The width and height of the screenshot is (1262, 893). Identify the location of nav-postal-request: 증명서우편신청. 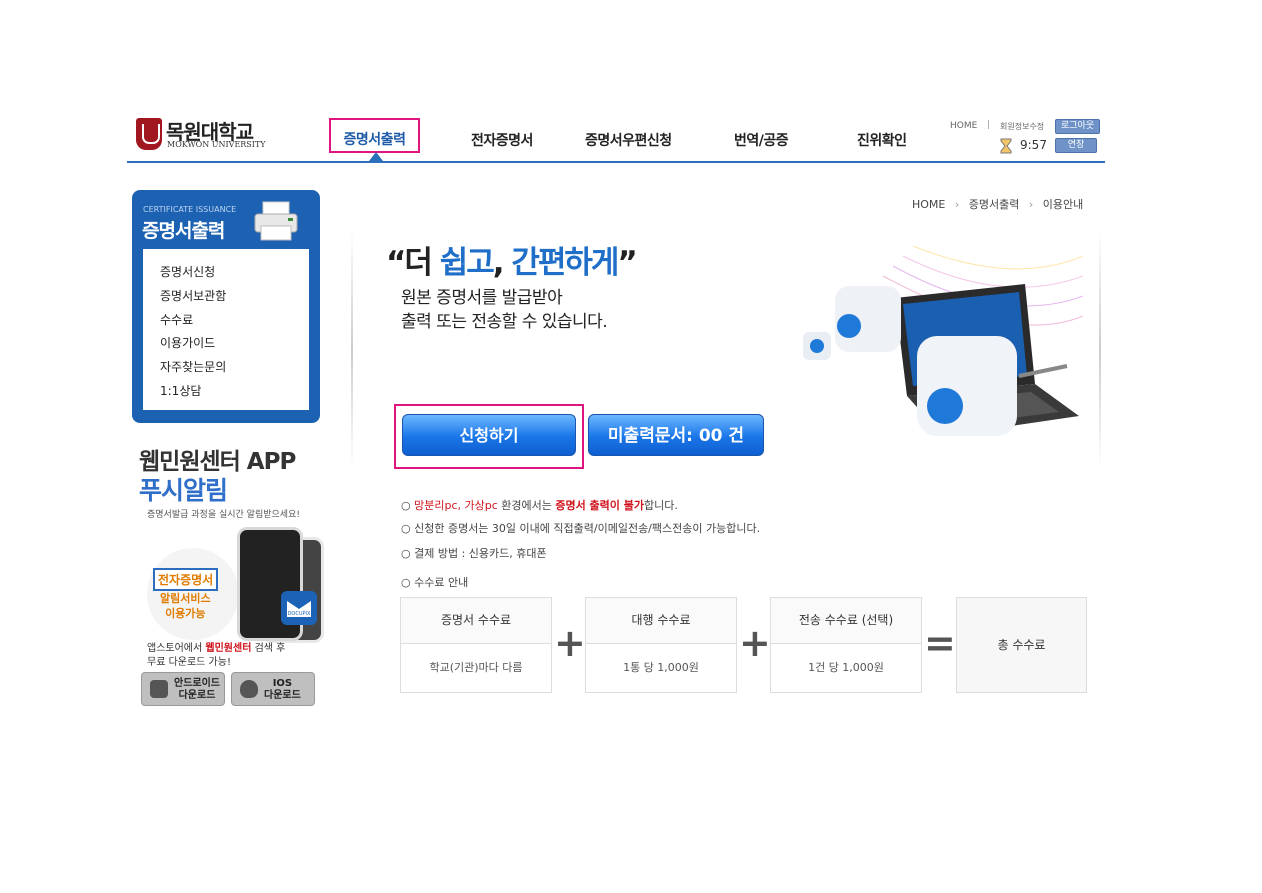
(628, 140).